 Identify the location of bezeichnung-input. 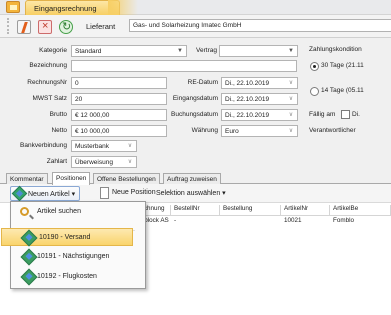
(184, 66).